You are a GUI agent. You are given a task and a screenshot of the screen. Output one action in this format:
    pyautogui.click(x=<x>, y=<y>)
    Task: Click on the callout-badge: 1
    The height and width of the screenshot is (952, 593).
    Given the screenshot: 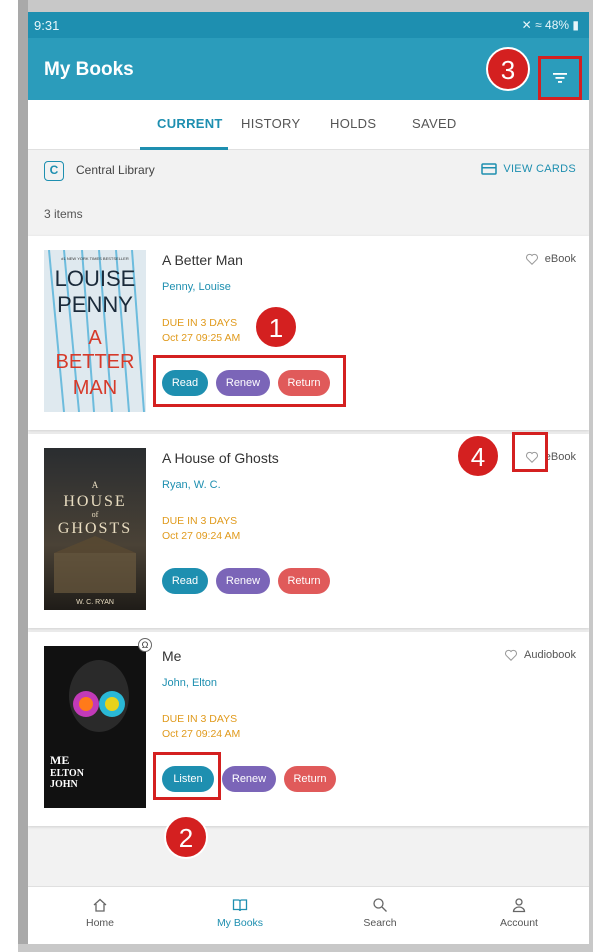 What is the action you would take?
    pyautogui.click(x=276, y=327)
    